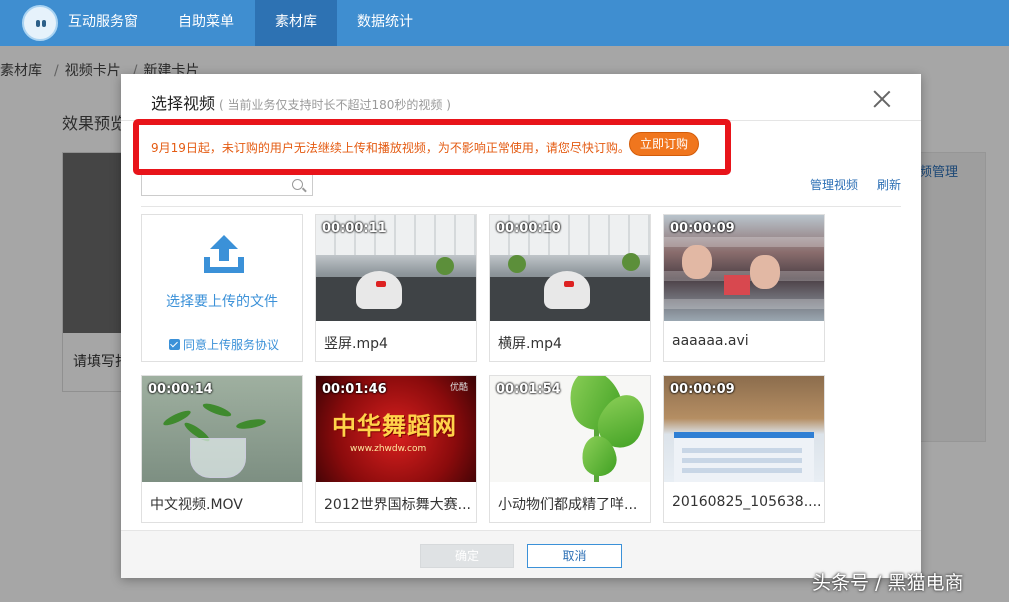 This screenshot has width=1009, height=602. What do you see at coordinates (40, 23) in the screenshot?
I see `app-logo-icon` at bounding box center [40, 23].